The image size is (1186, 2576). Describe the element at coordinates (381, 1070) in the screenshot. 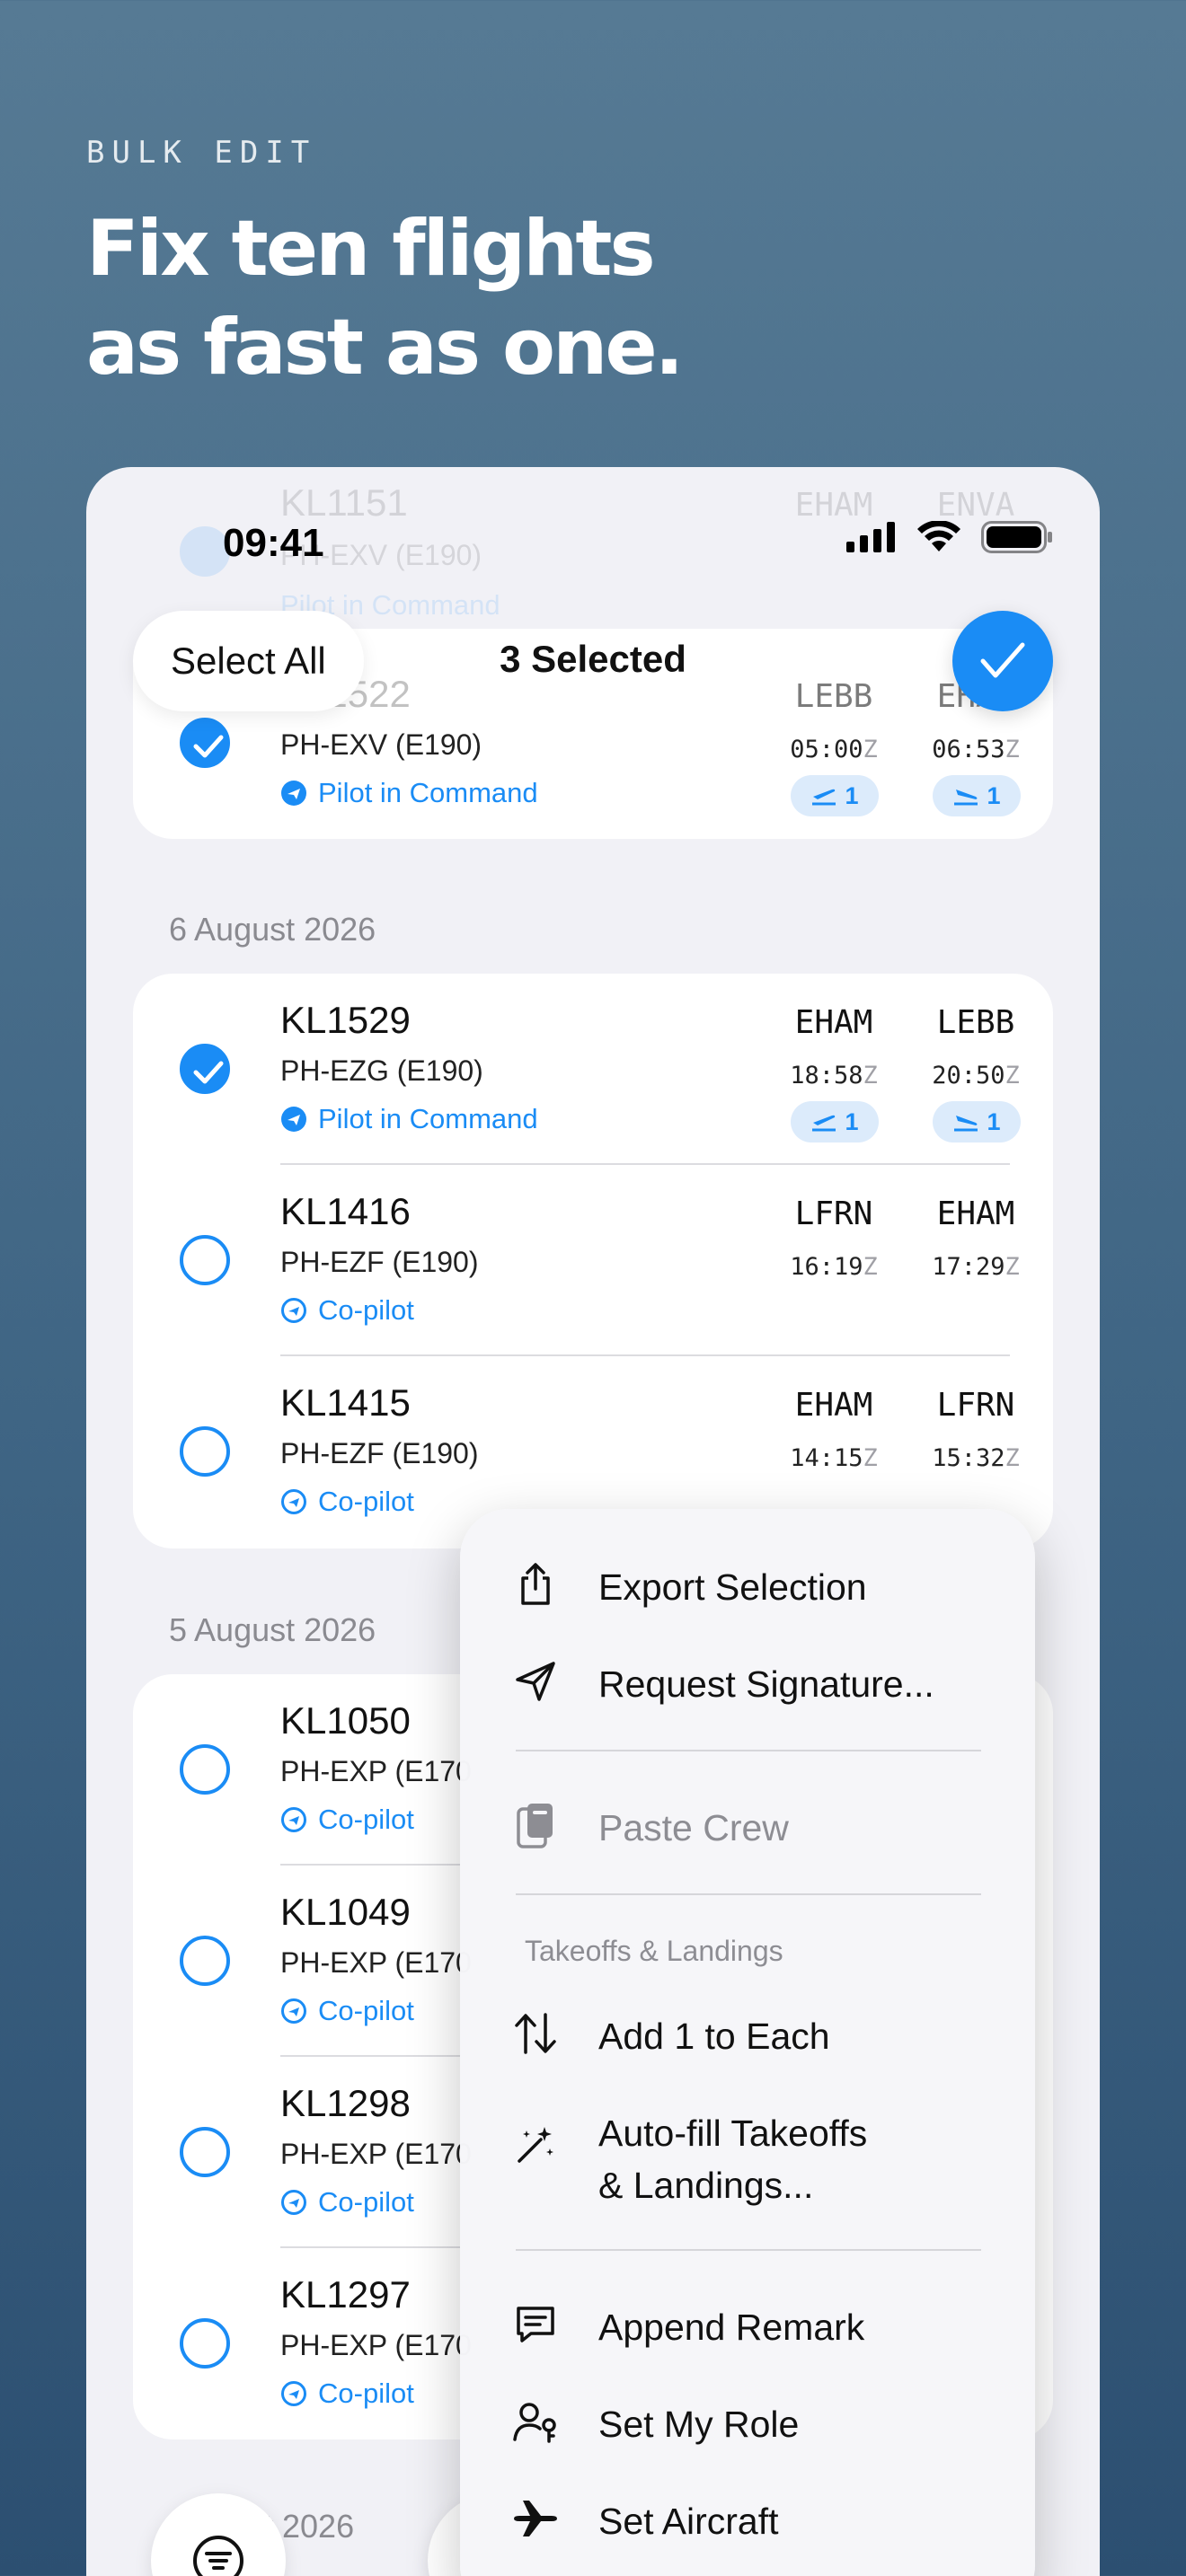

I see `aircraft-registration: PH-EZG (E190)` at that location.